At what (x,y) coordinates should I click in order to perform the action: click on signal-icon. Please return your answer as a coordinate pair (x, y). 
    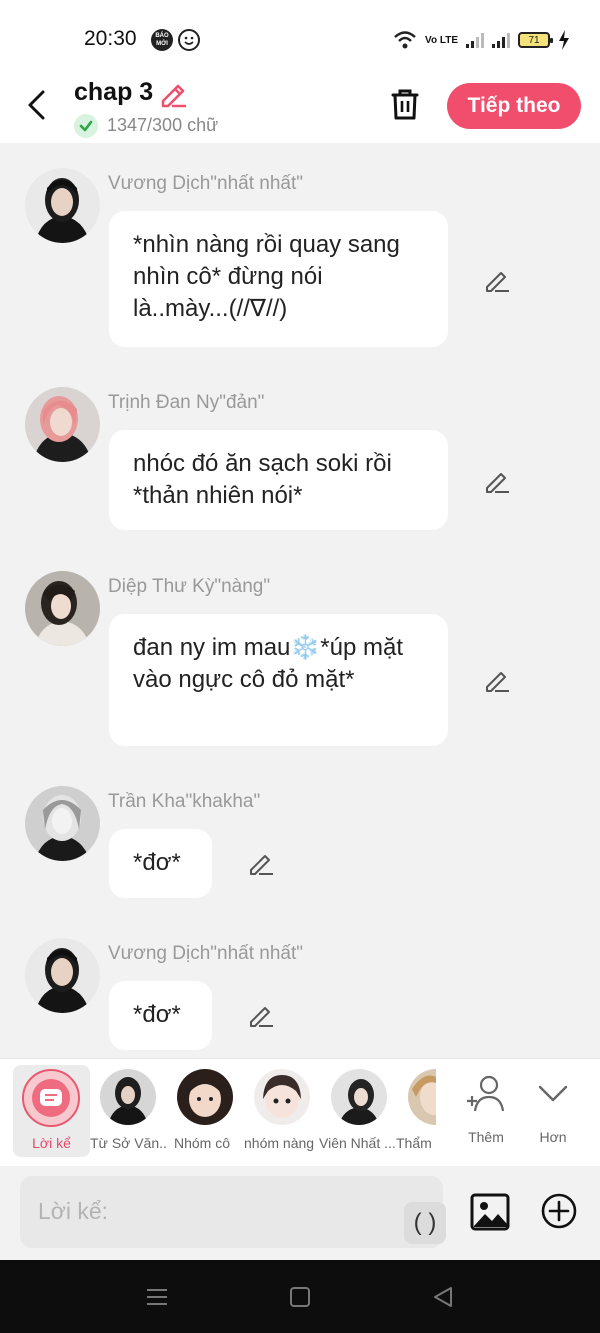
    Looking at the image, I should click on (475, 40).